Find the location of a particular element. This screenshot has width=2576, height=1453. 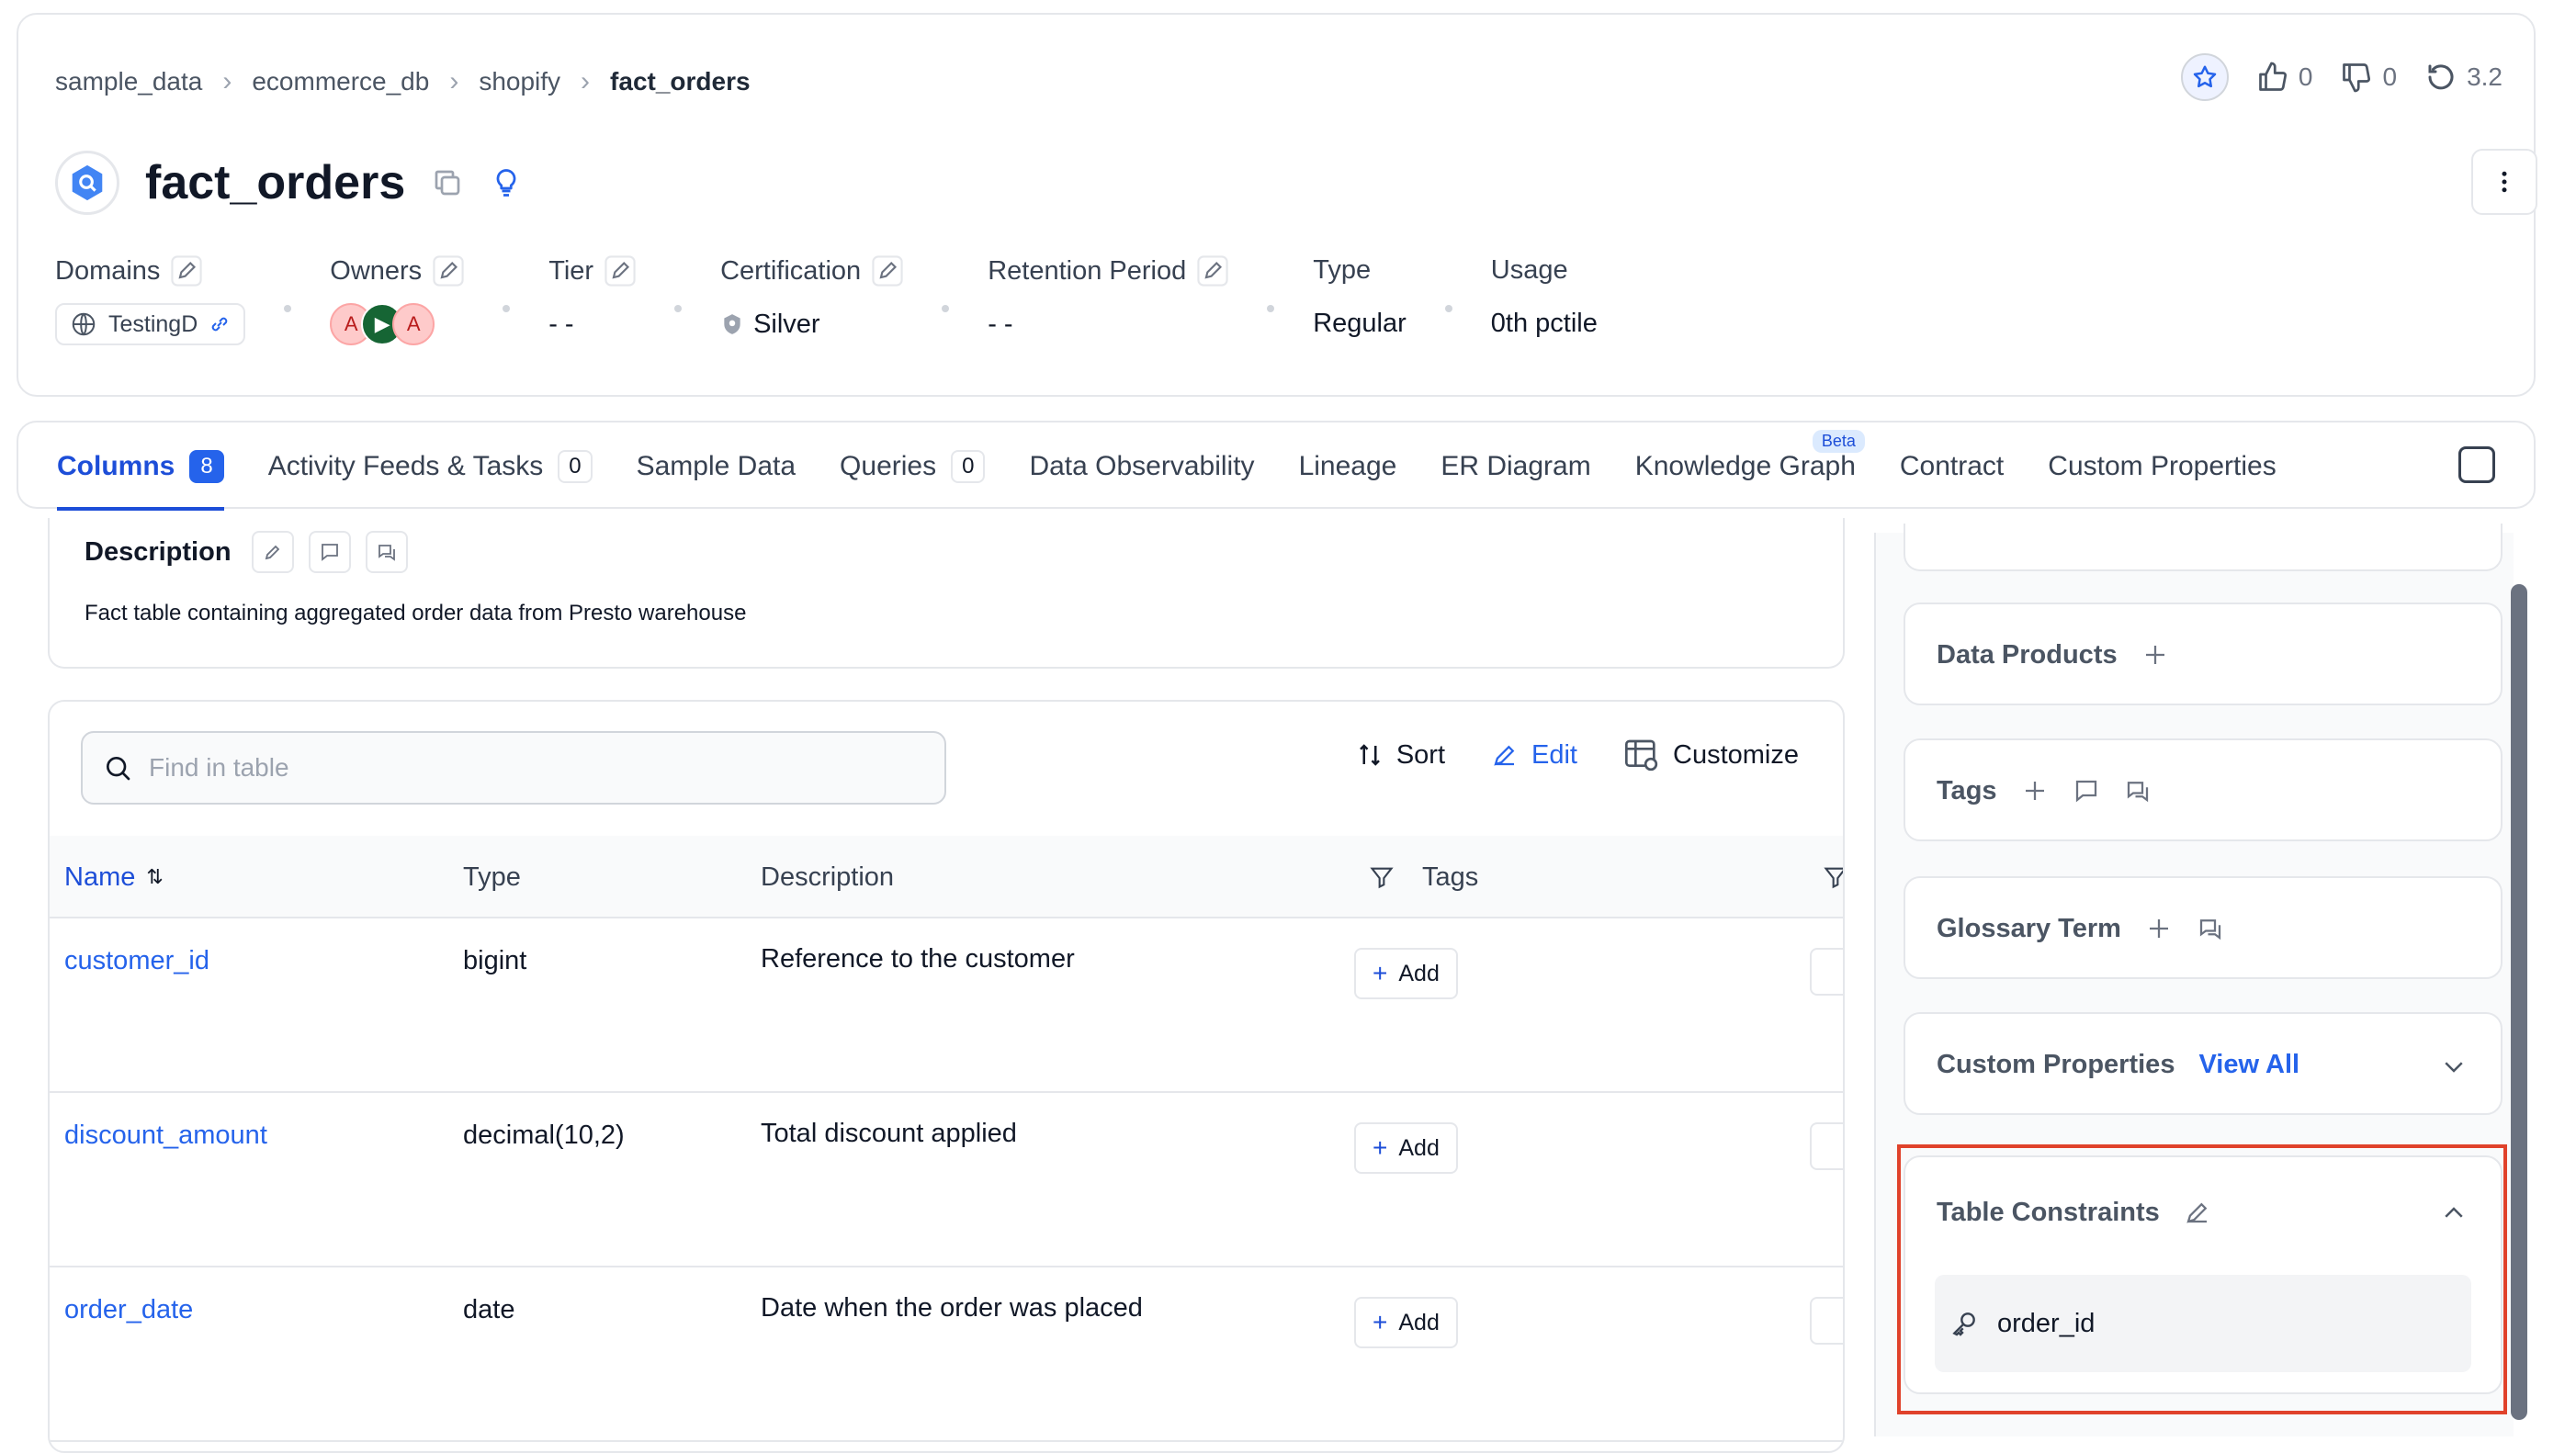

tier-value: - - is located at coordinates (561, 324).